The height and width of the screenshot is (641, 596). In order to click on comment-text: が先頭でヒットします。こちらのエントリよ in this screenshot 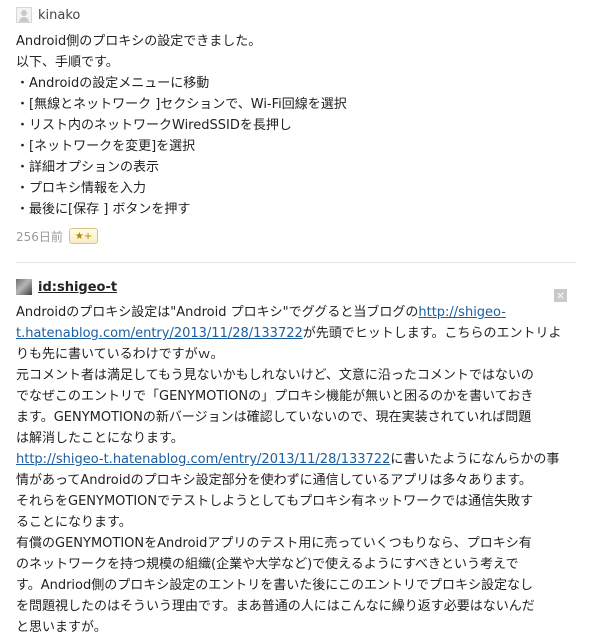, I will do `click(432, 333)`.